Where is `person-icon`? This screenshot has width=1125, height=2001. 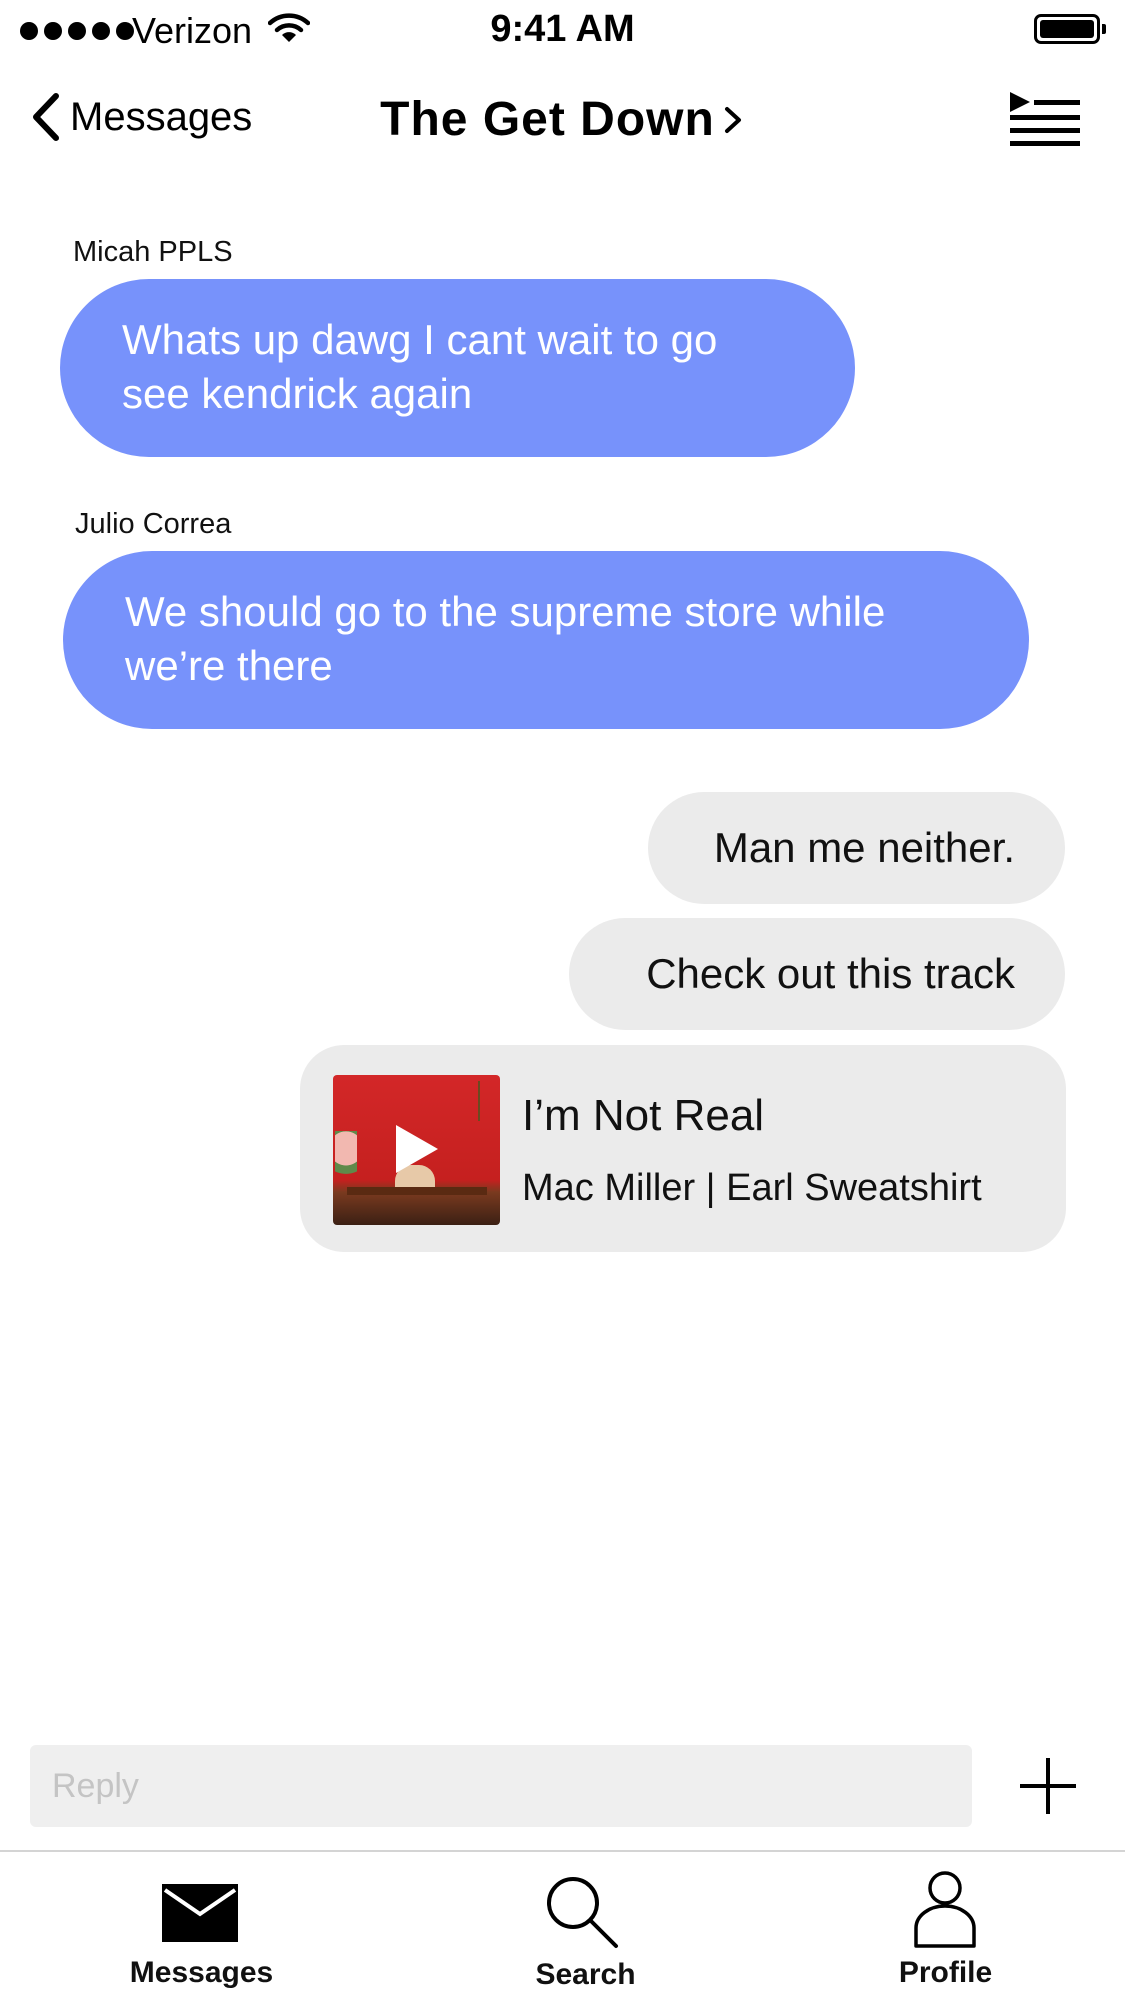
person-icon is located at coordinates (945, 1909).